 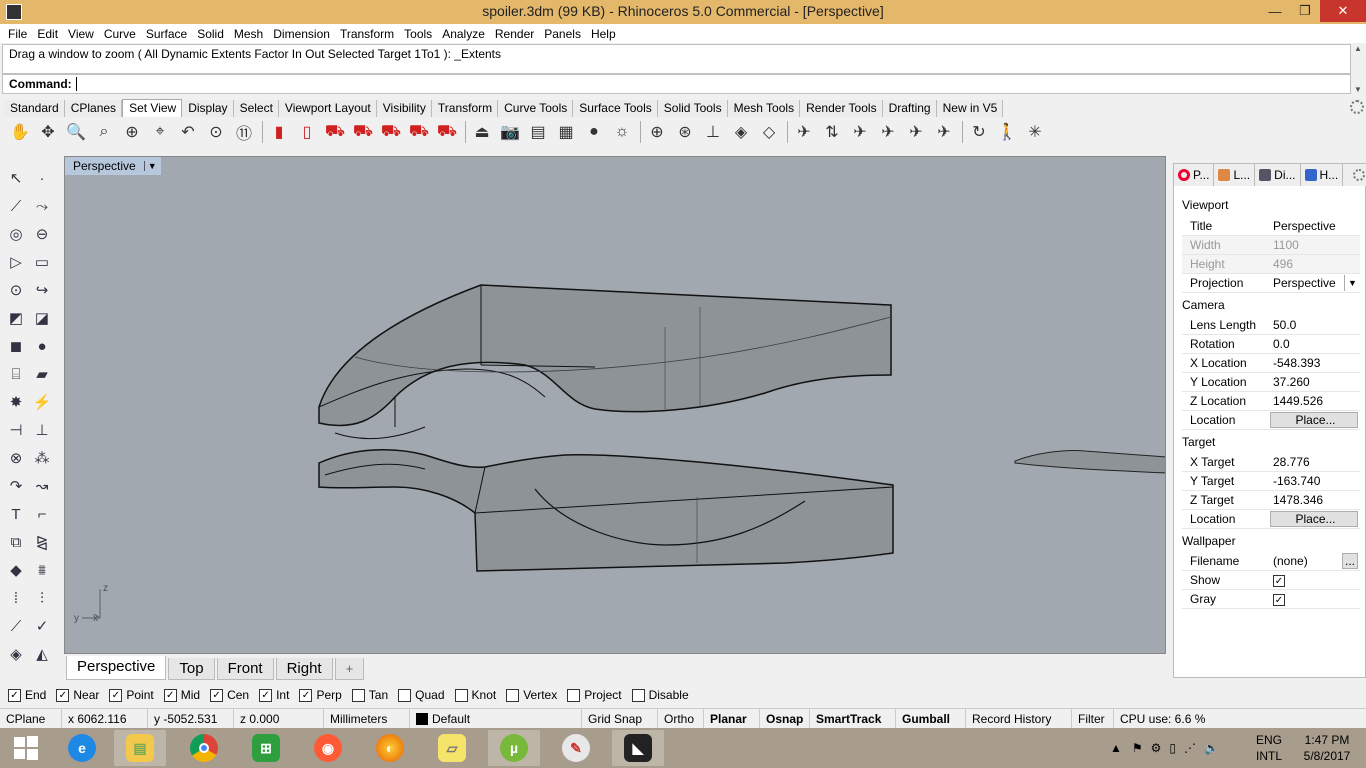 What do you see at coordinates (405, 695) in the screenshot?
I see `osnap-quad-checkbox` at bounding box center [405, 695].